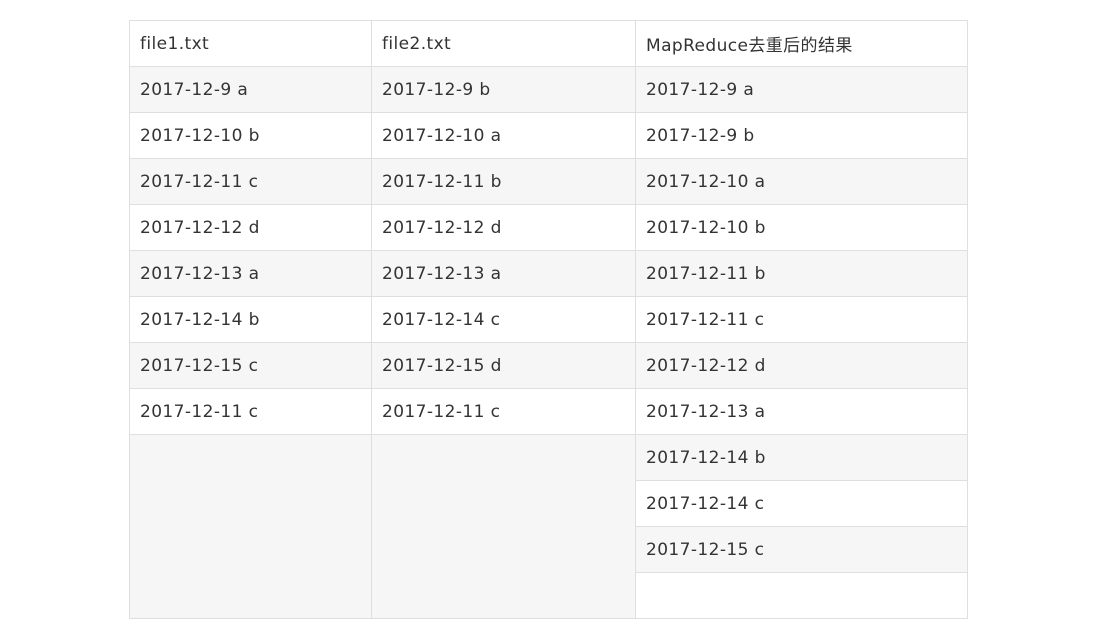  I want to click on table-cell: 2017-12-15 d, so click(503, 366).